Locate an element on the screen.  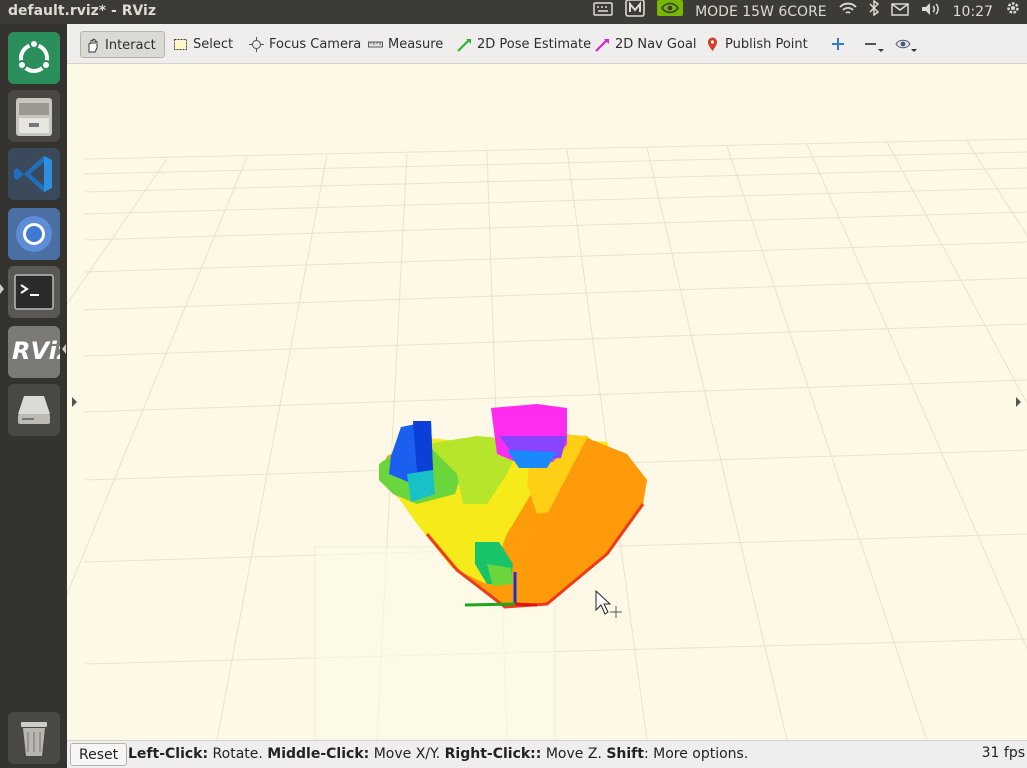
volume-icon is located at coordinates (931, 12).